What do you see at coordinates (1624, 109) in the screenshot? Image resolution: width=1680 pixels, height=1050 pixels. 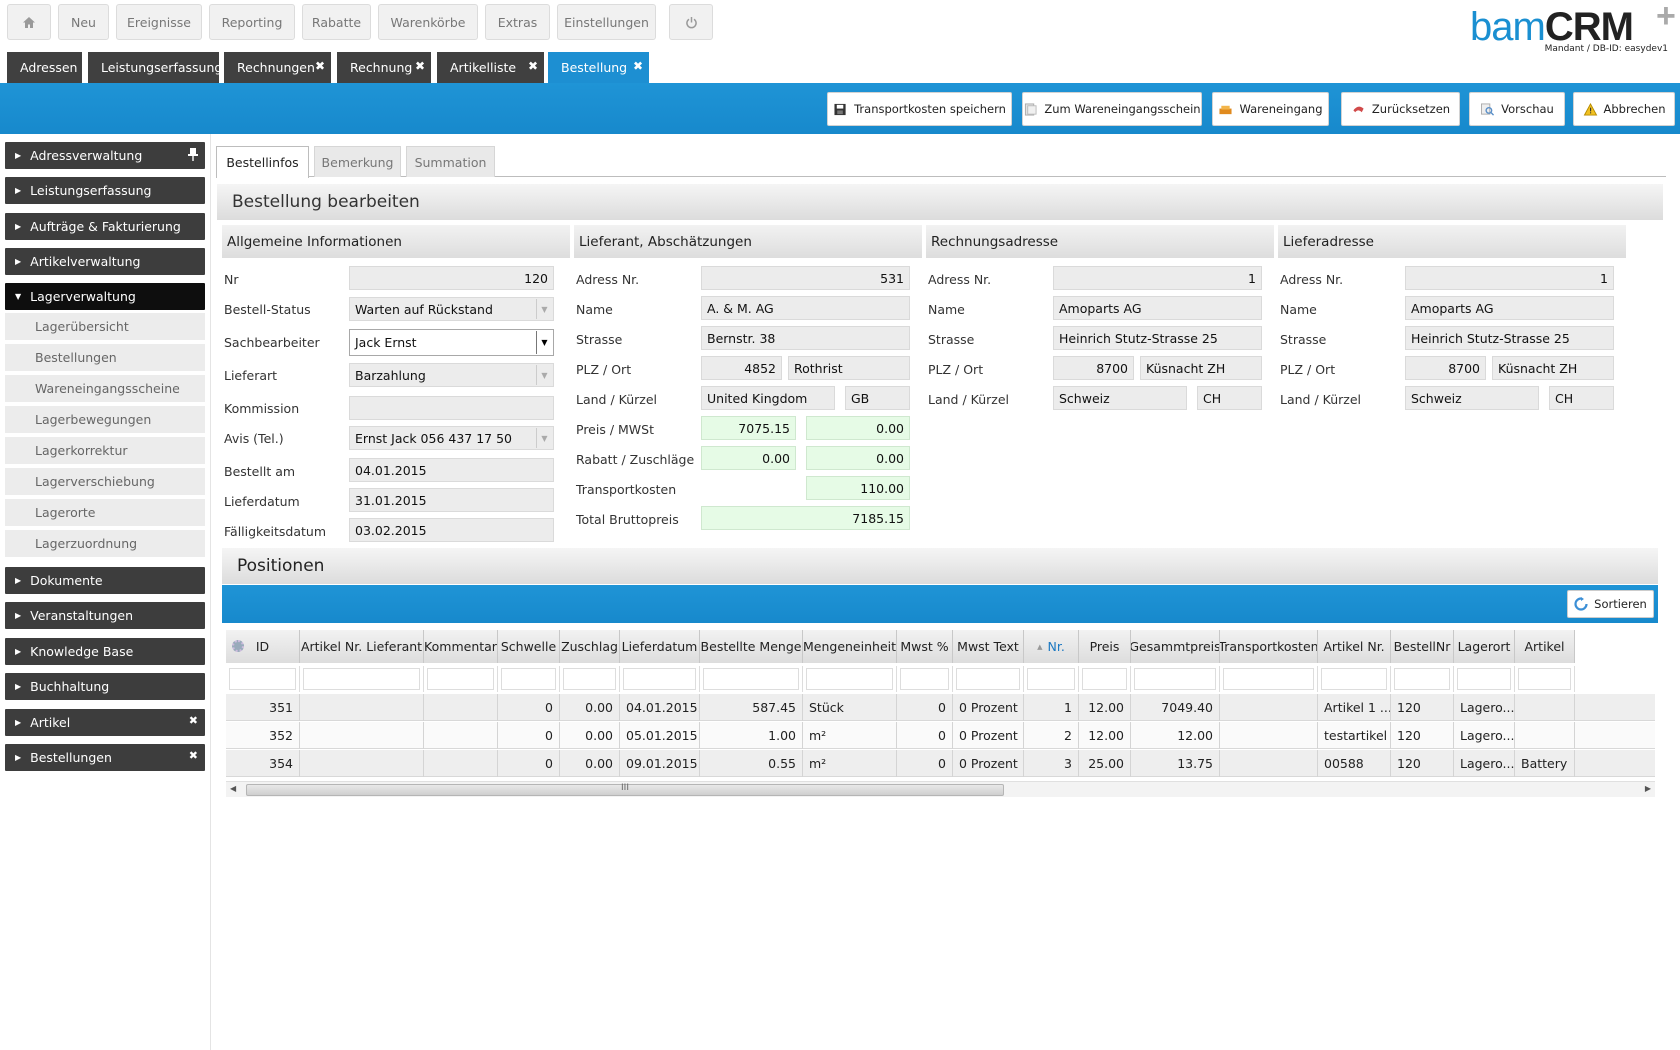 I see `abbrechen-button: Abbrechen` at bounding box center [1624, 109].